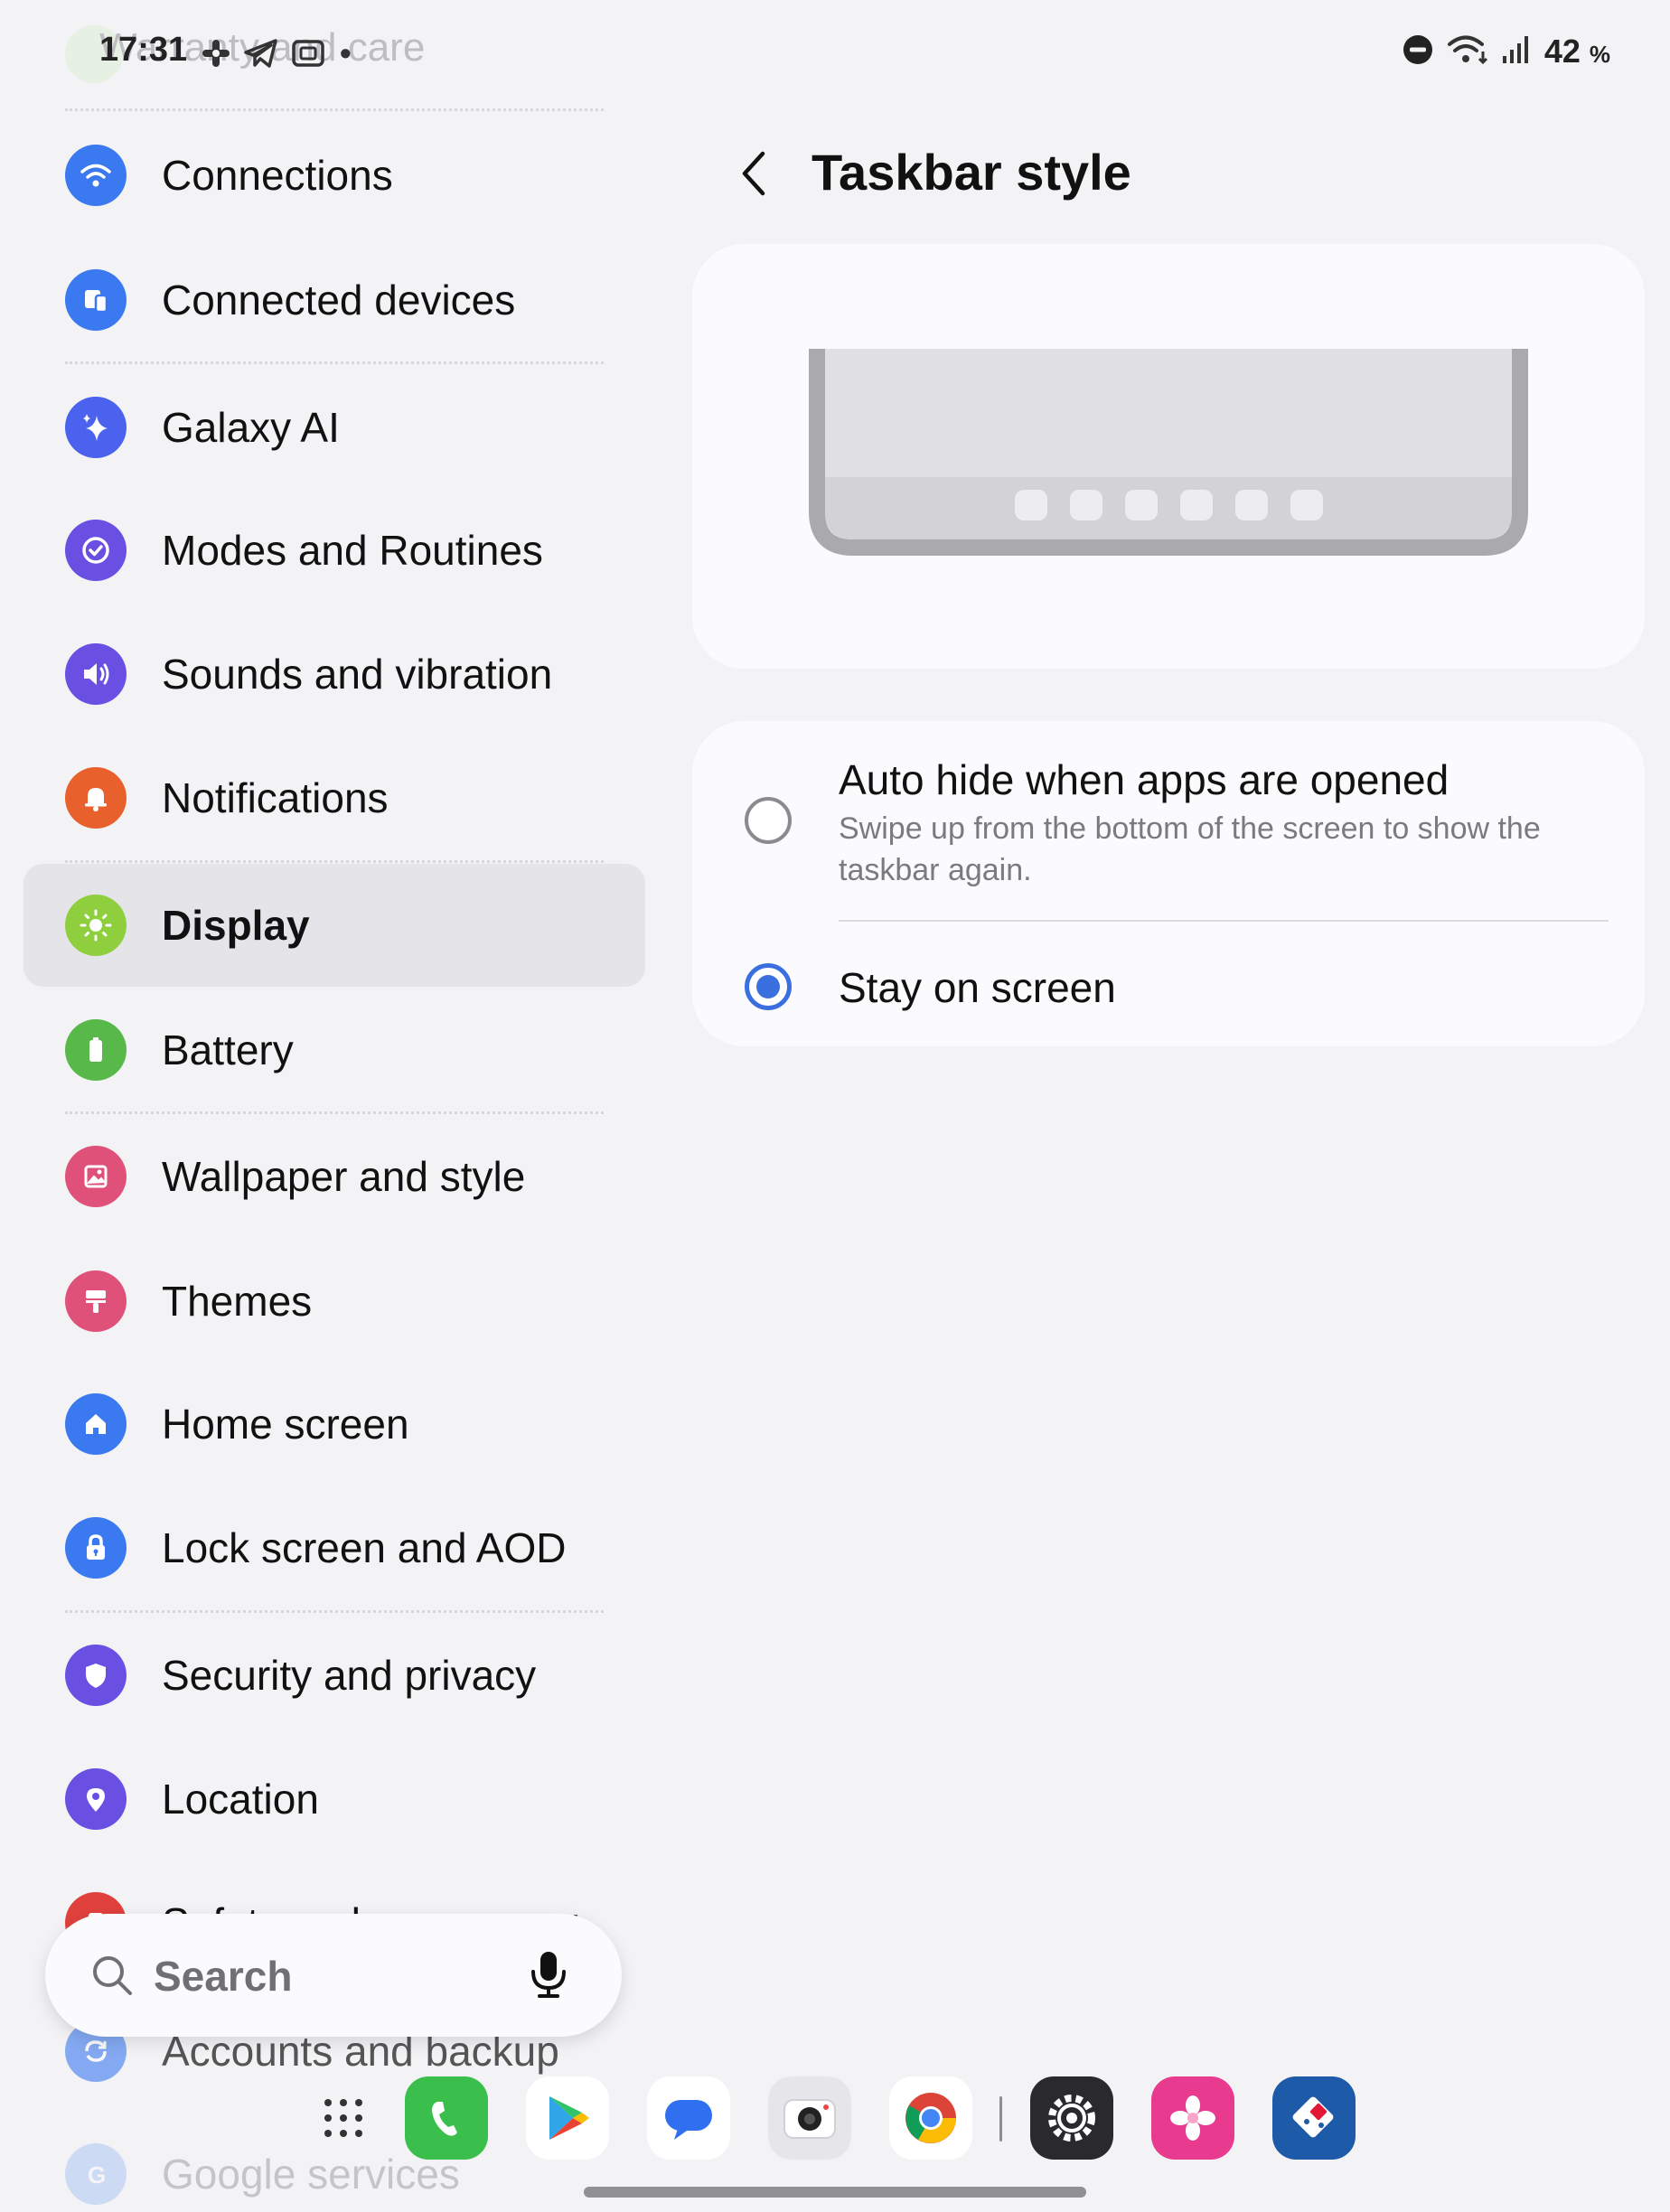 This screenshot has width=1670, height=2212. What do you see at coordinates (977, 987) in the screenshot?
I see `option-title: Stay on screen` at bounding box center [977, 987].